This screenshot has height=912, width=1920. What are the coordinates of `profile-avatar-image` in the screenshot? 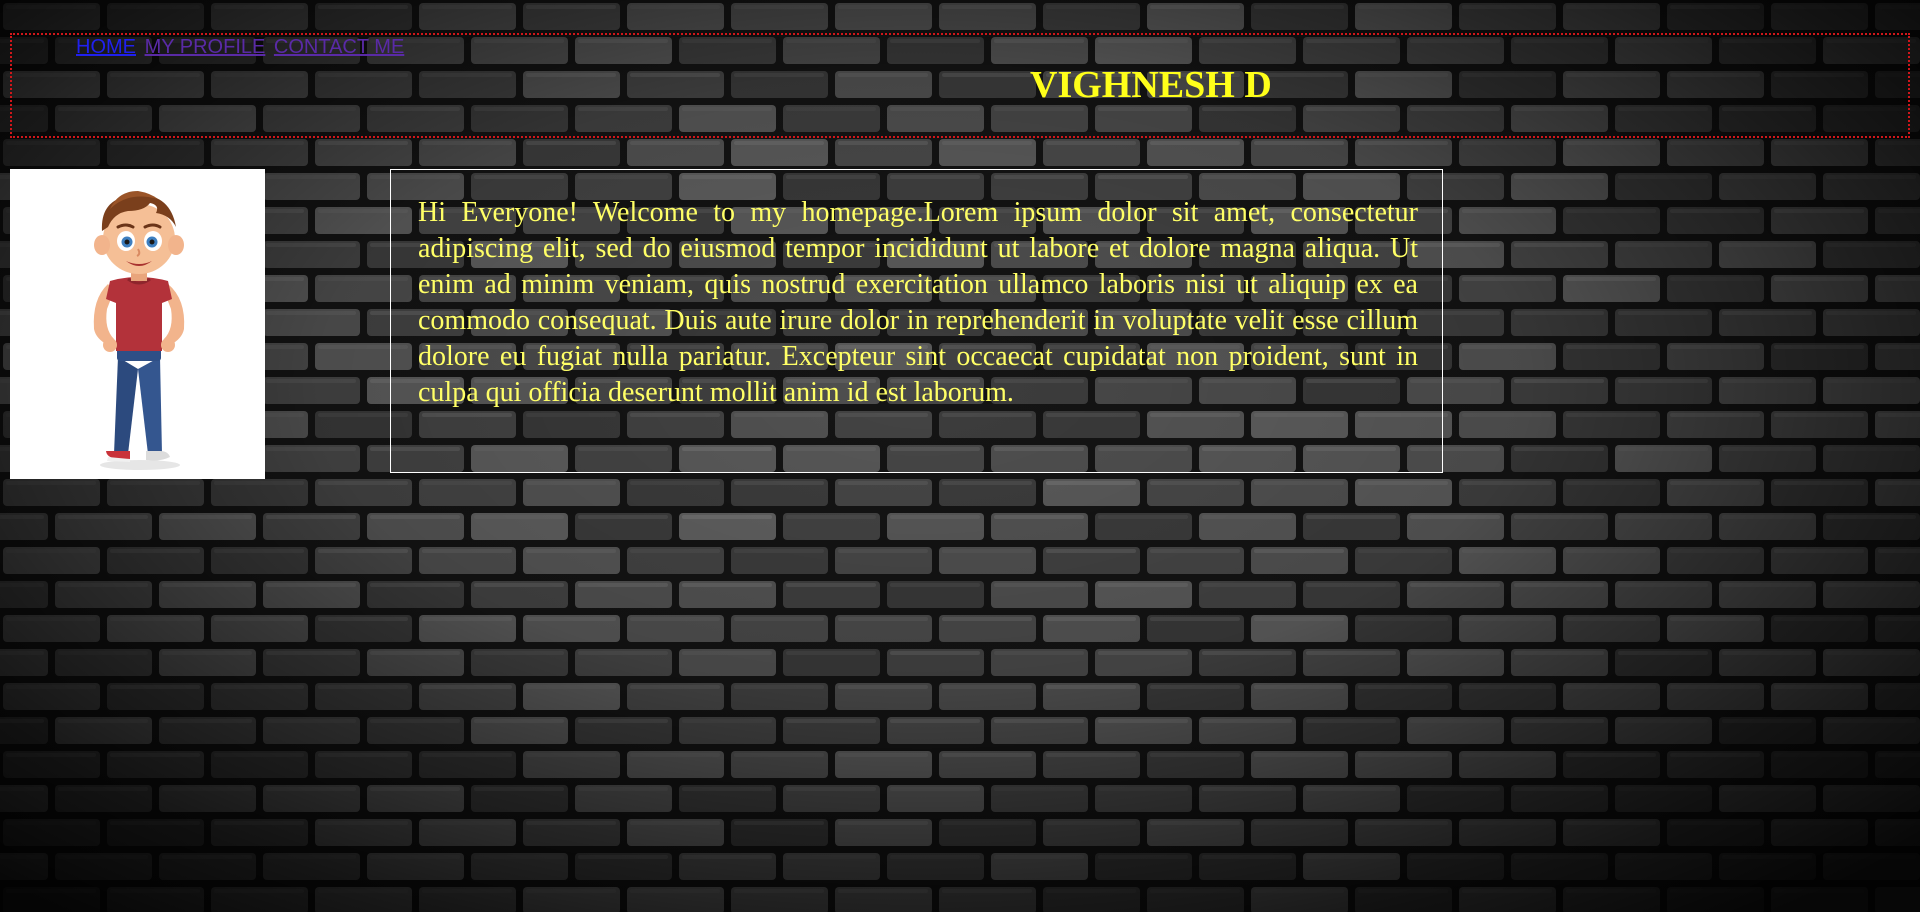 It's located at (137, 324).